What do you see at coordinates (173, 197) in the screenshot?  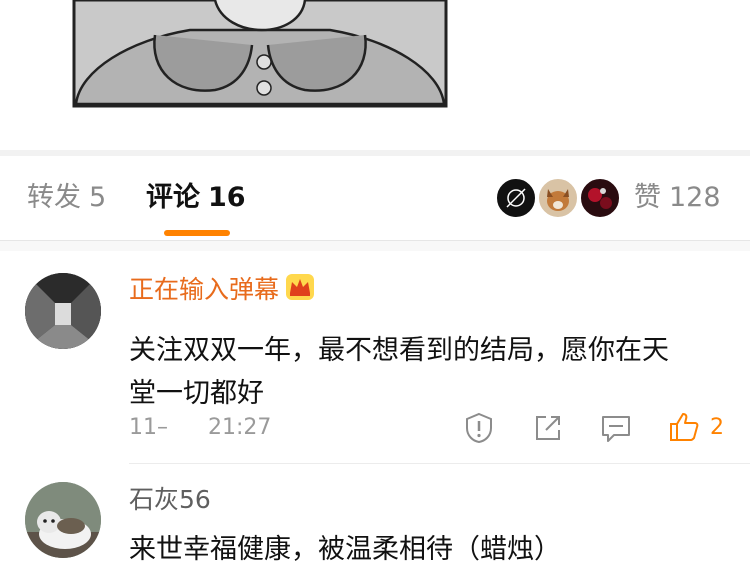 I see `tab-comments-label: 评论` at bounding box center [173, 197].